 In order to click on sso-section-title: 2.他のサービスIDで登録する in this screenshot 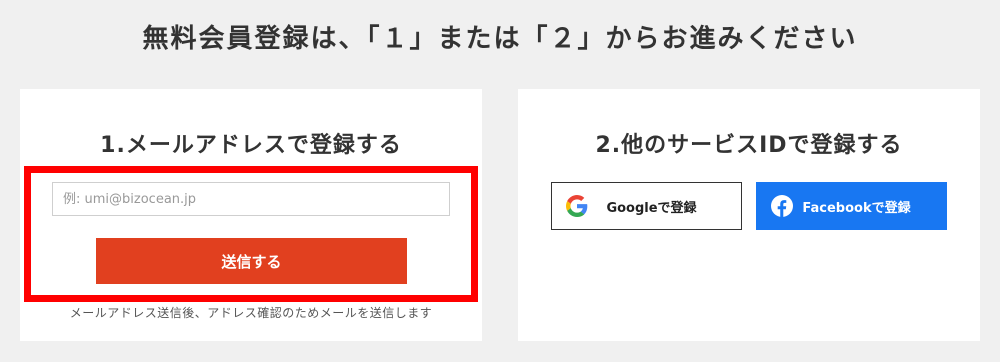, I will do `click(749, 145)`.